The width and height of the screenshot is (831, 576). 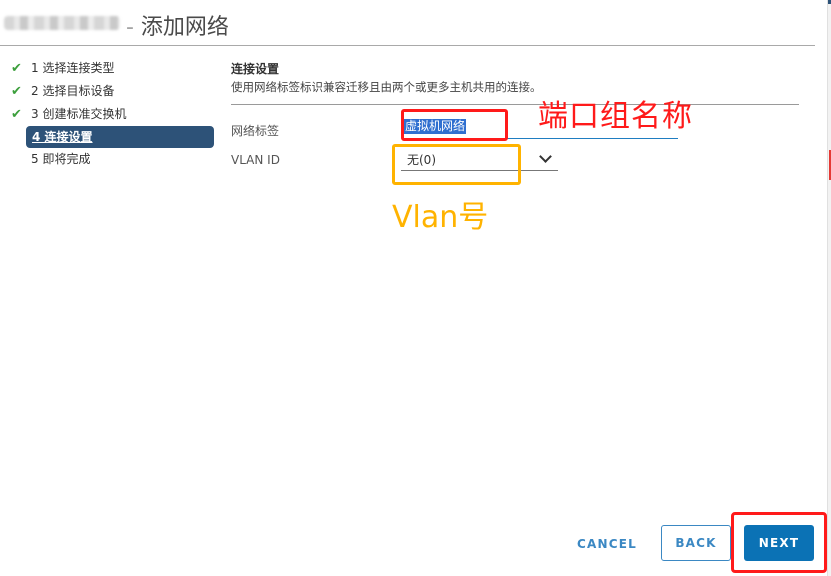 I want to click on step-ready-to-complete: 5 即将完成, so click(x=111, y=159).